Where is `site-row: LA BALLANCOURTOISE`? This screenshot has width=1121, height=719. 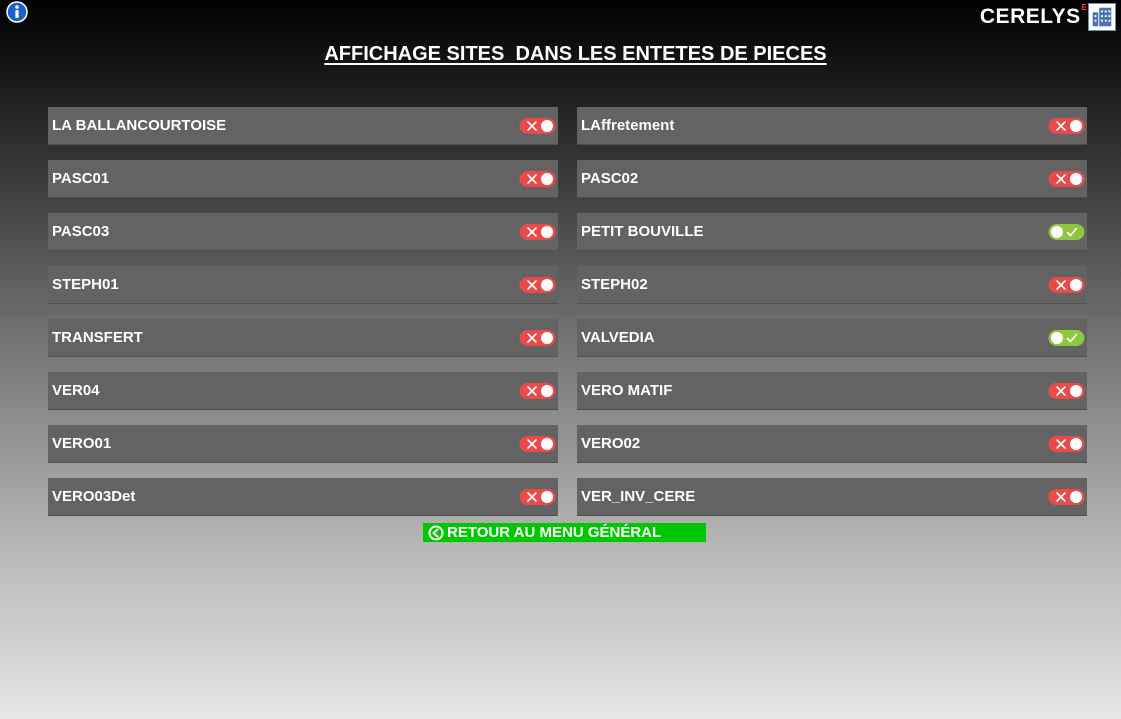
site-row: LA BALLANCOURTOISE is located at coordinates (303, 126).